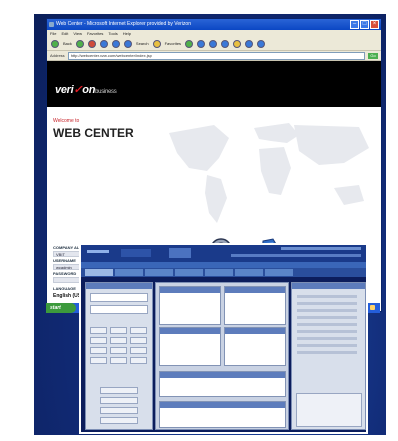  I want to click on inset-queue-header, so click(328, 286).